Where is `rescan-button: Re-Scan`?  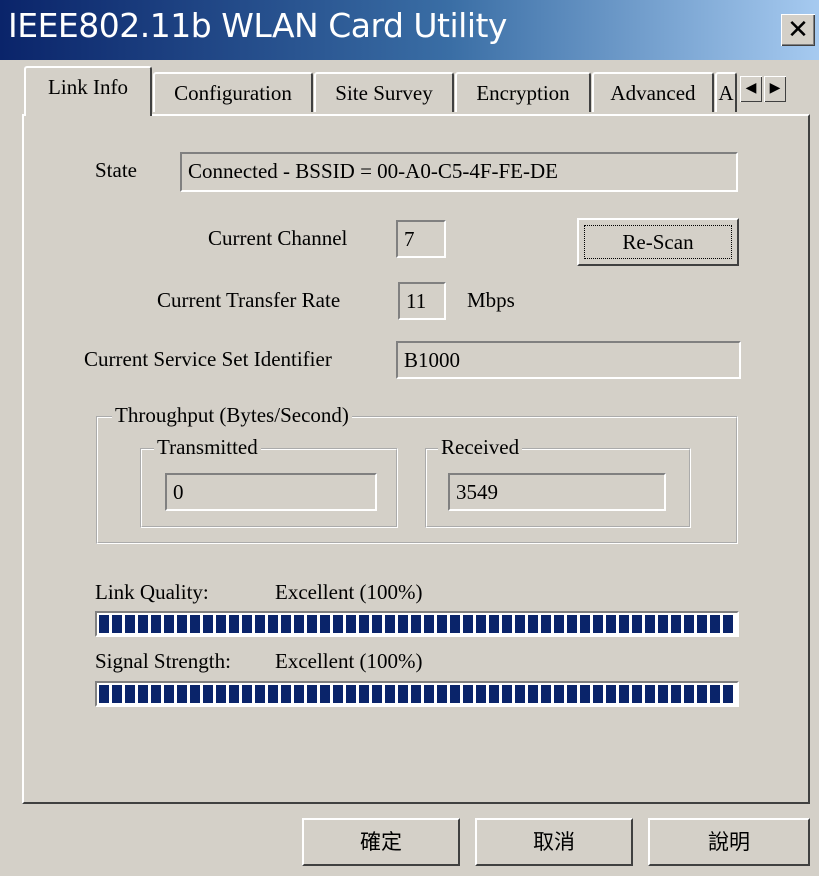 rescan-button: Re-Scan is located at coordinates (658, 242).